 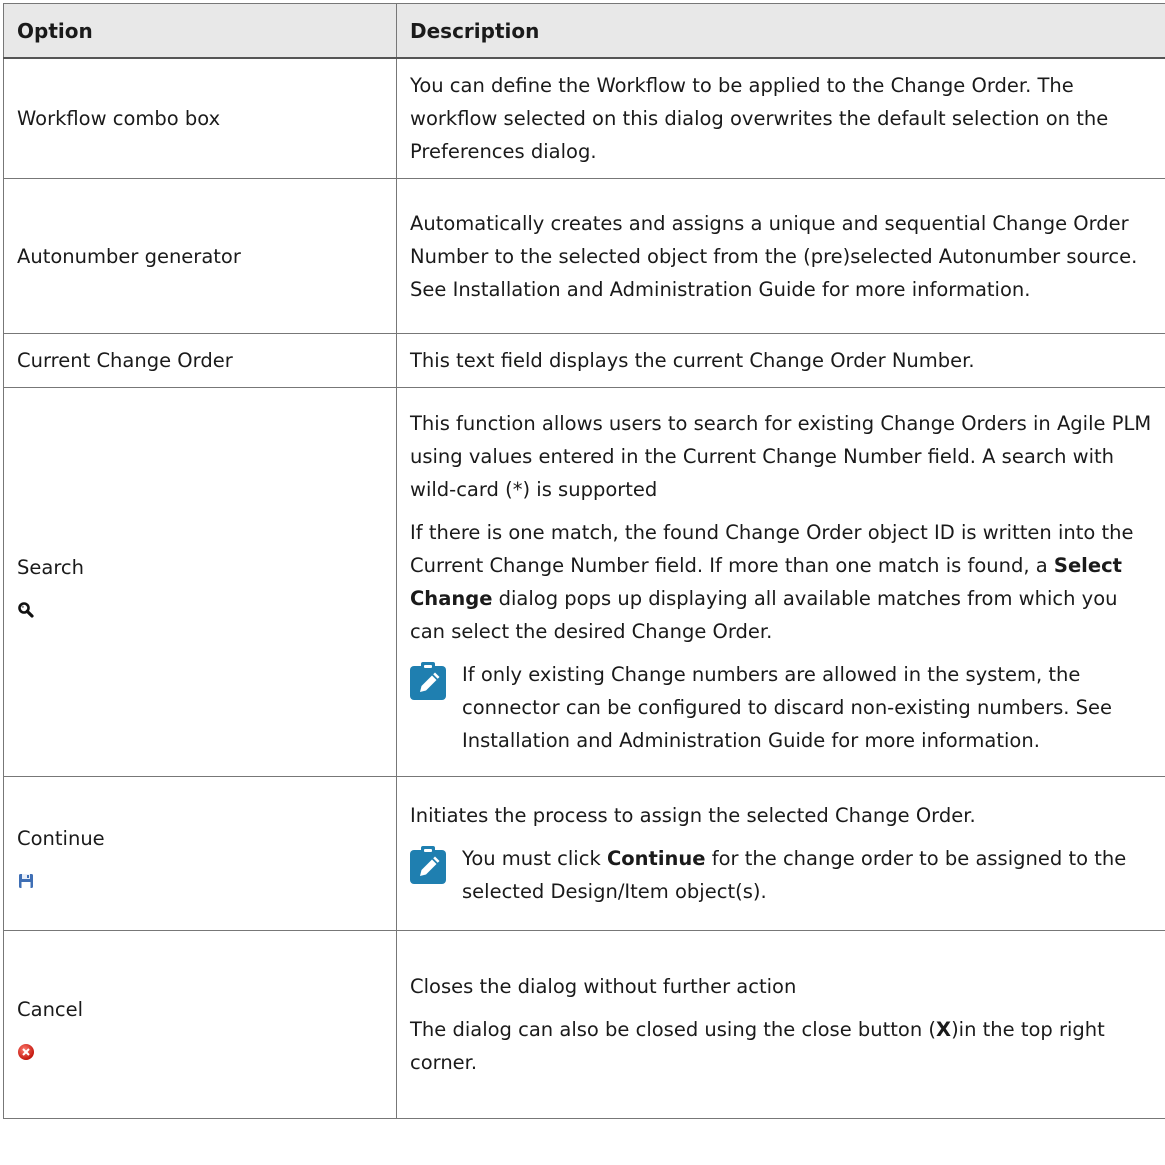 I want to click on option-cell: Cancel, so click(x=200, y=1024).